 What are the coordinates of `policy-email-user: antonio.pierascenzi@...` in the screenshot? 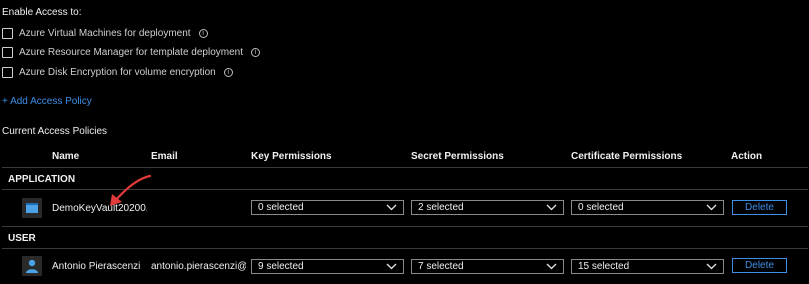 It's located at (198, 266).